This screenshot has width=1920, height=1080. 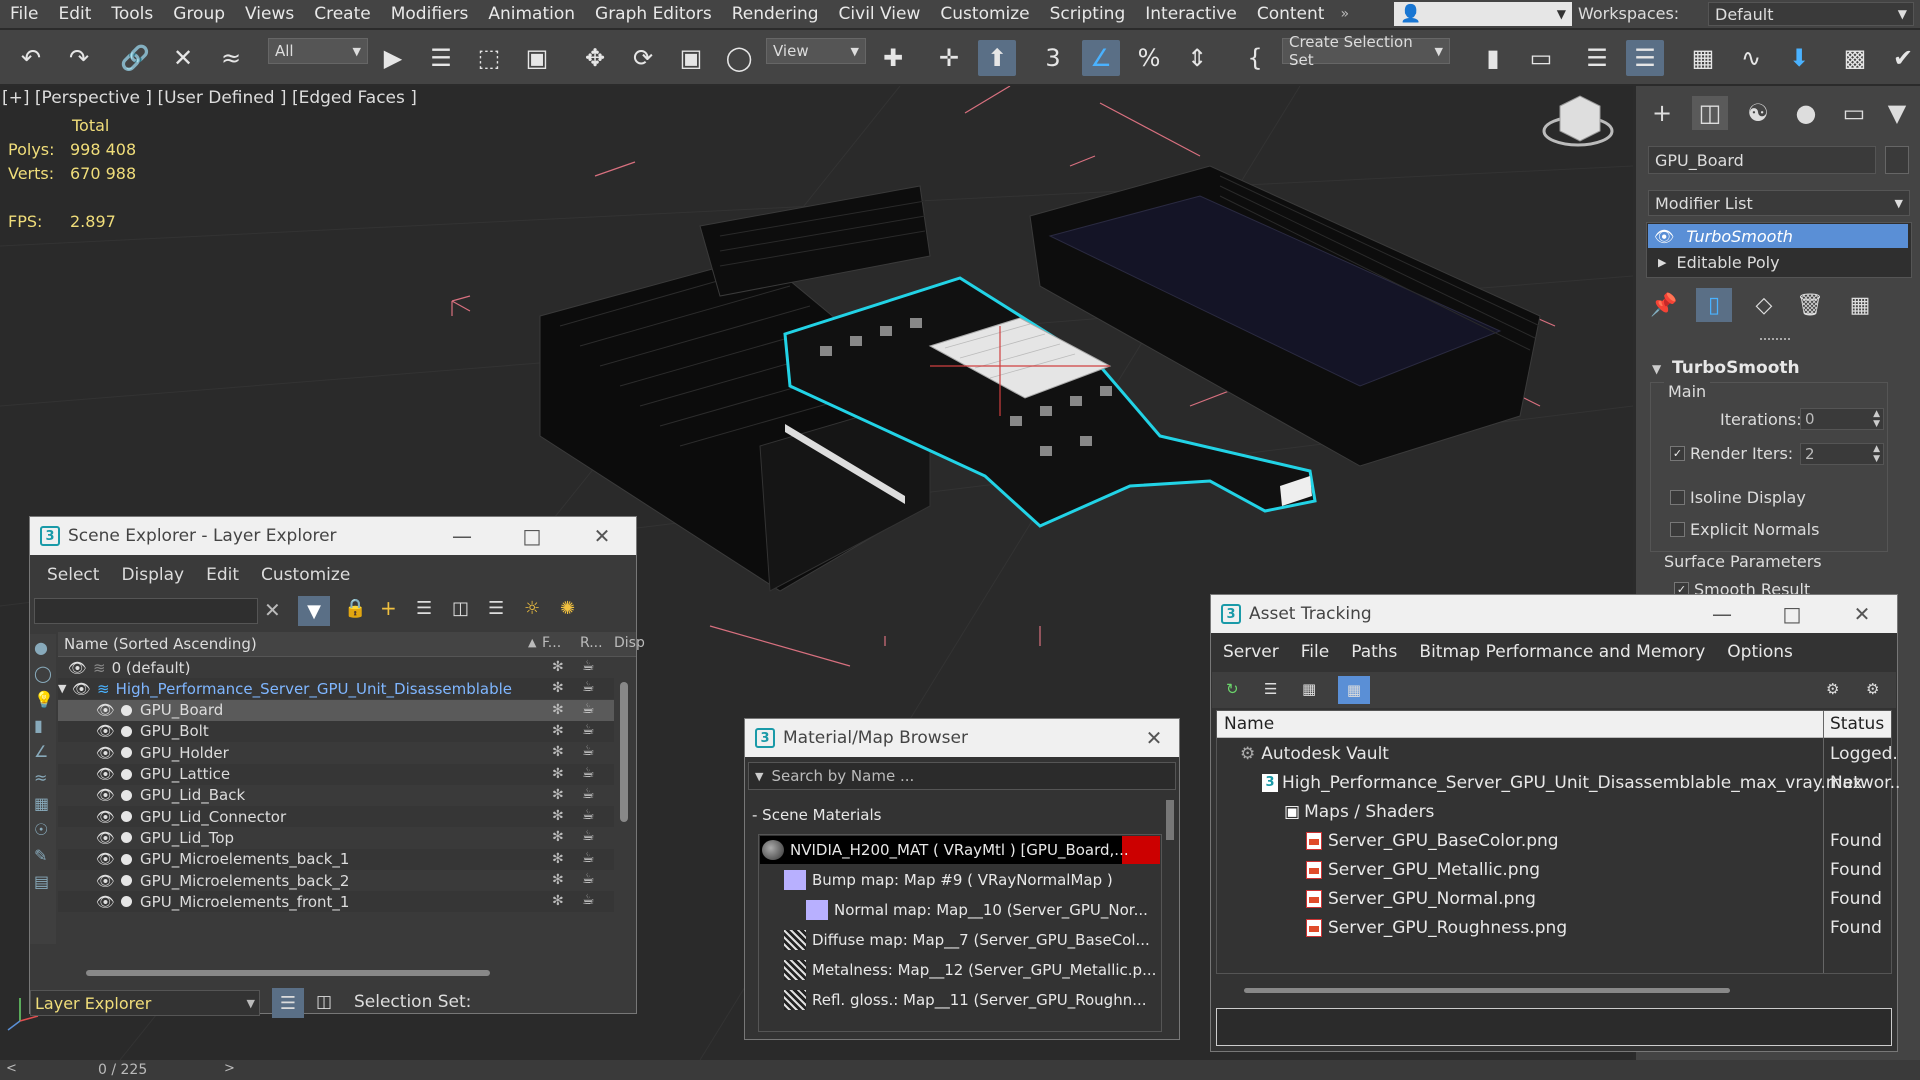 I want to click on lock-icon: 🔒, so click(x=355, y=608).